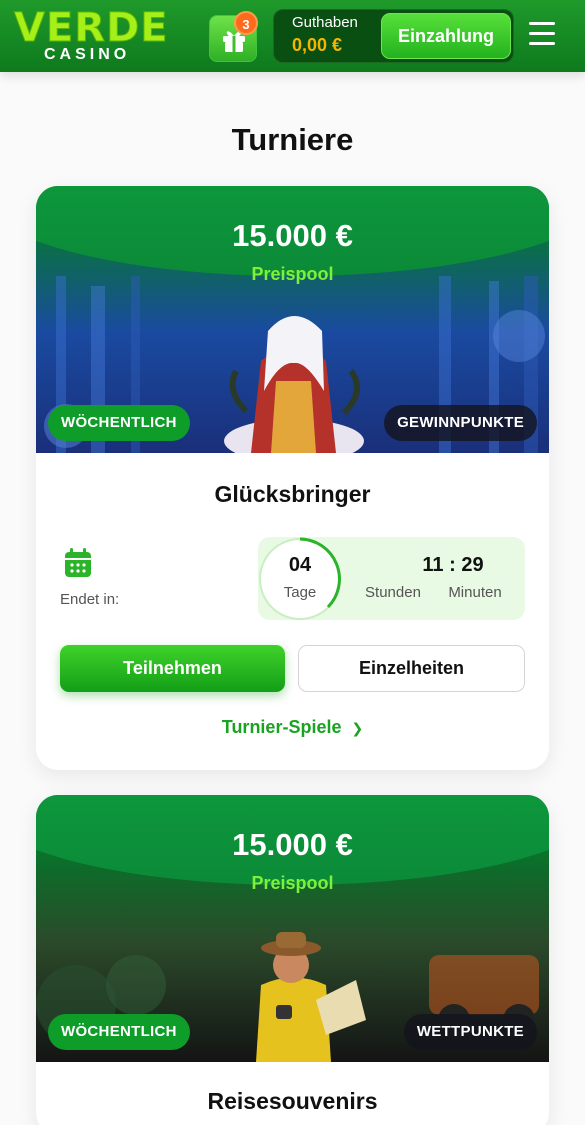 Image resolution: width=585 pixels, height=1125 pixels. Describe the element at coordinates (87, 54) in the screenshot. I see `logo-subtext: CASINO` at that location.